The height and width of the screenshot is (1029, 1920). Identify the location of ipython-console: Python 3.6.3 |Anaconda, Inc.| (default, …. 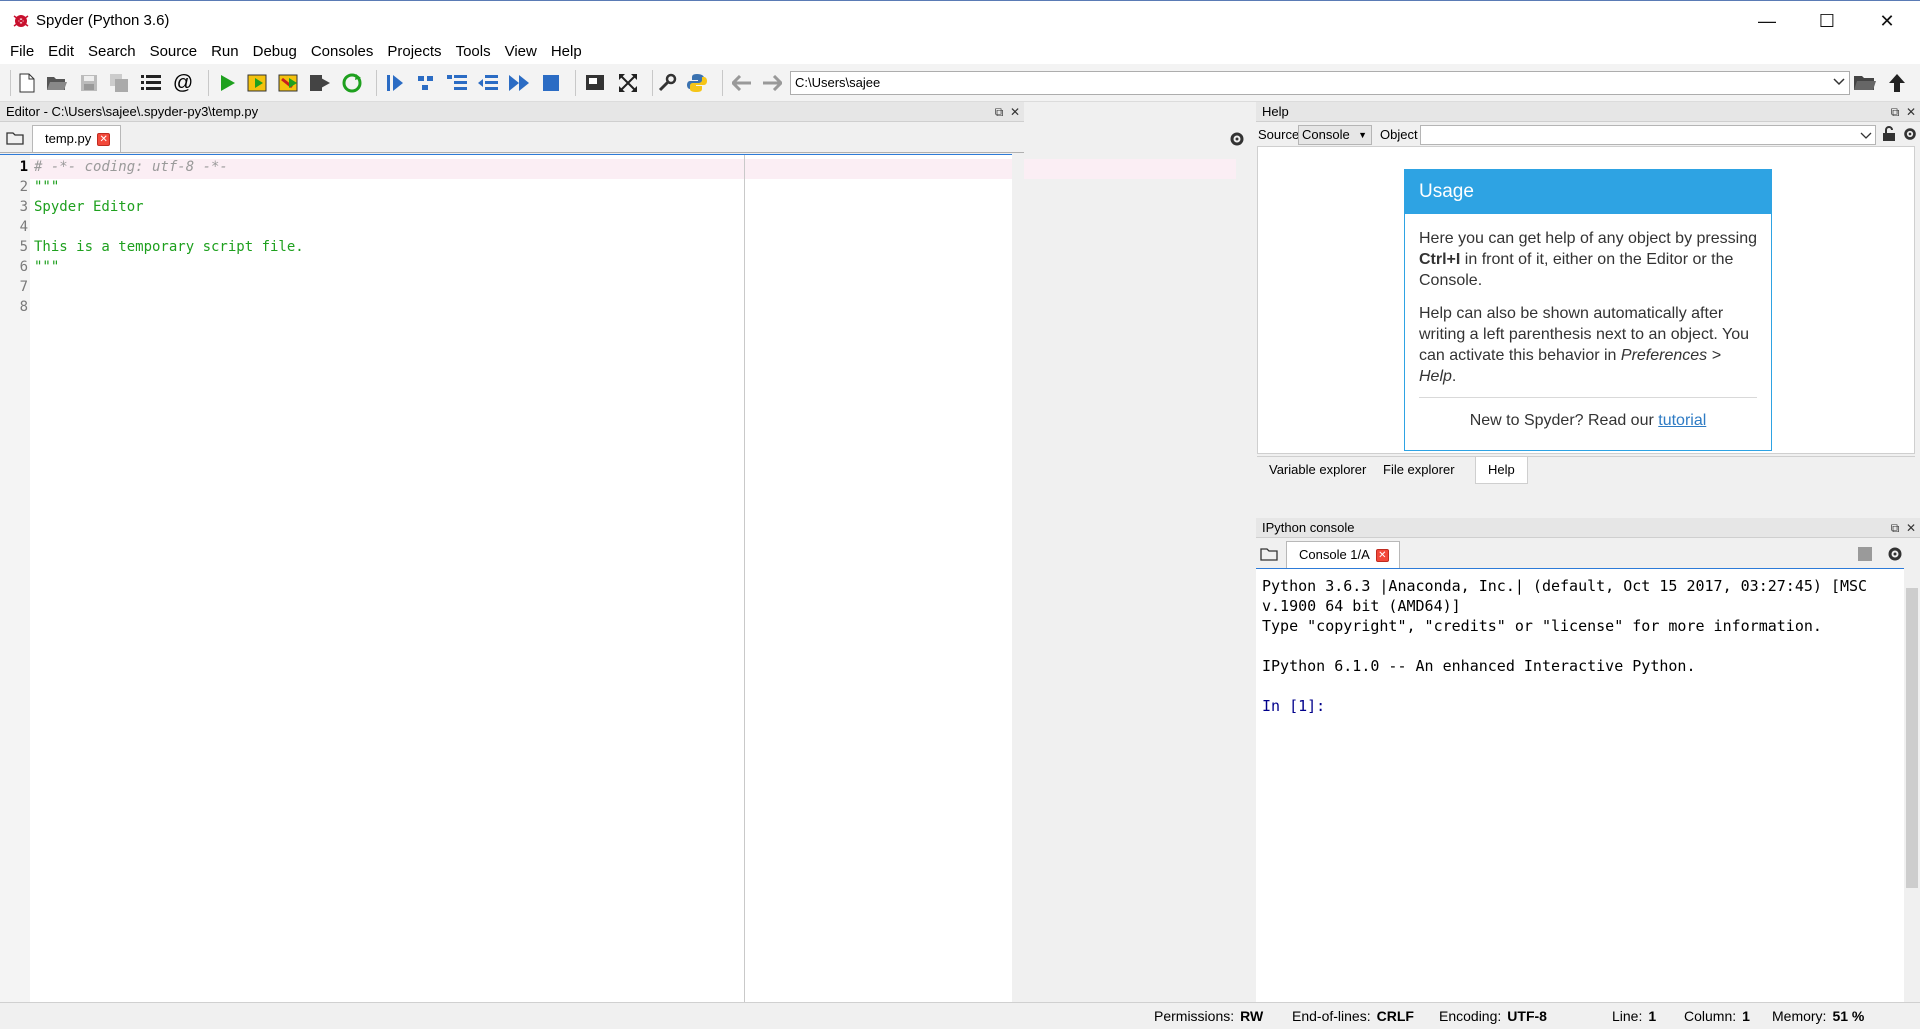
(1580, 785).